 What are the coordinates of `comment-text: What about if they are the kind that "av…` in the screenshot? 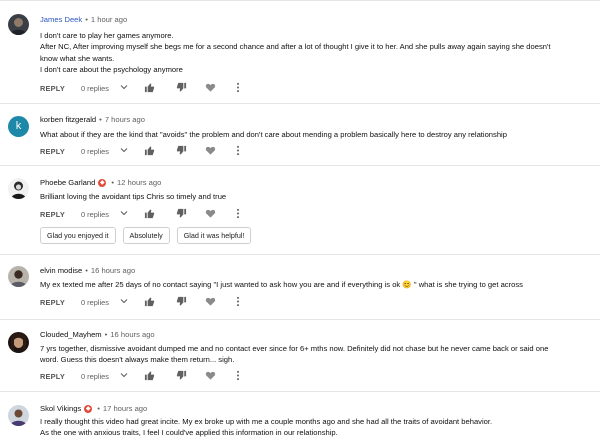 It's located at (312, 134).